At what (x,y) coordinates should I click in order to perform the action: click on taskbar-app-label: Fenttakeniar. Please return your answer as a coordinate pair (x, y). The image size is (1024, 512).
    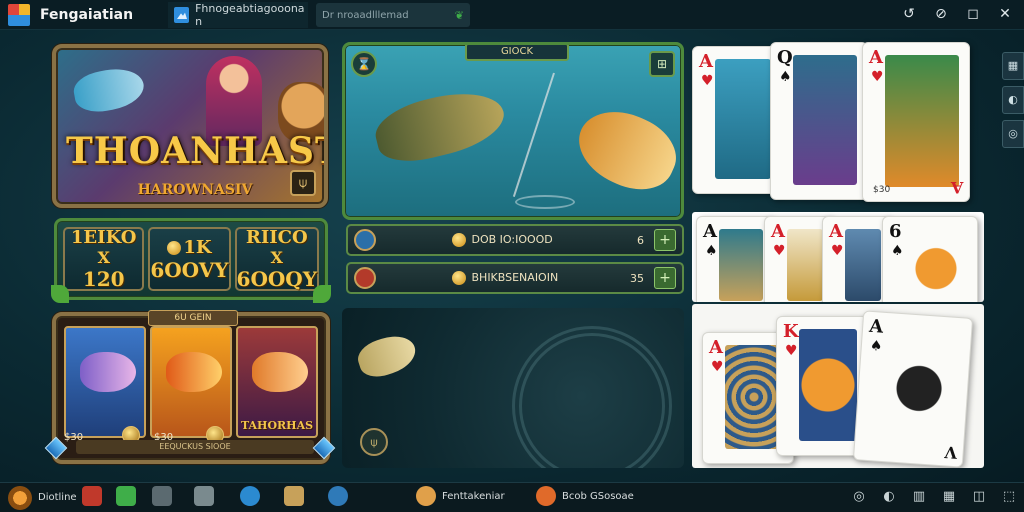
    Looking at the image, I should click on (473, 496).